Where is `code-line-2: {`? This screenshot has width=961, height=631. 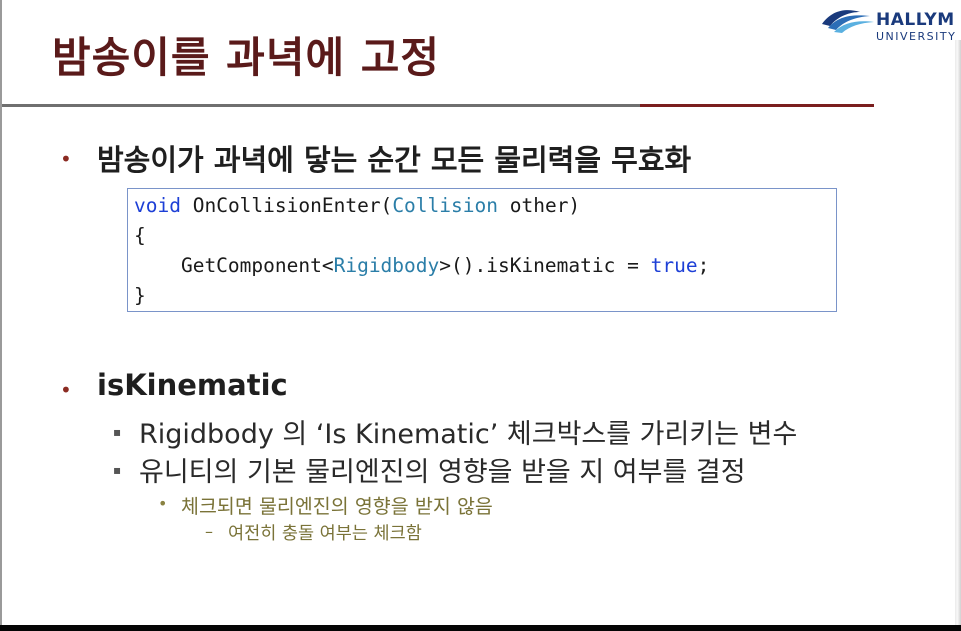
code-line-2: { is located at coordinates (140, 235).